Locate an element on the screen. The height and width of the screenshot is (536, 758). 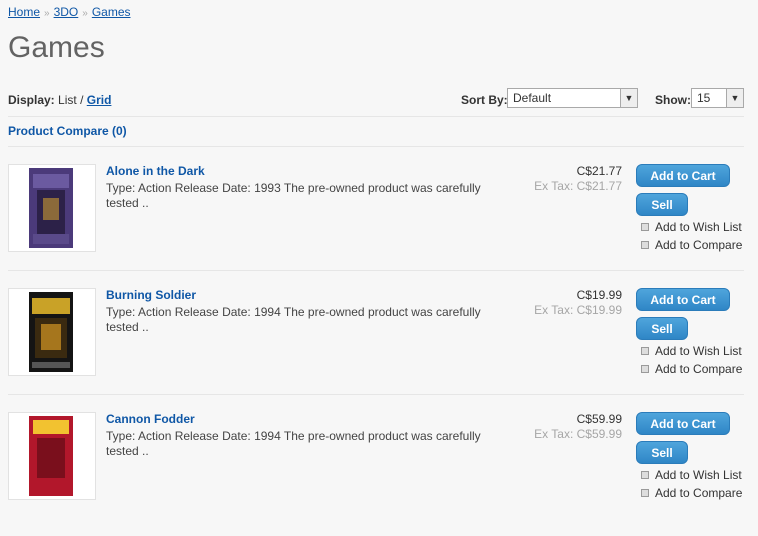
display-switch: Display: List / Grid is located at coordinates (59, 100).